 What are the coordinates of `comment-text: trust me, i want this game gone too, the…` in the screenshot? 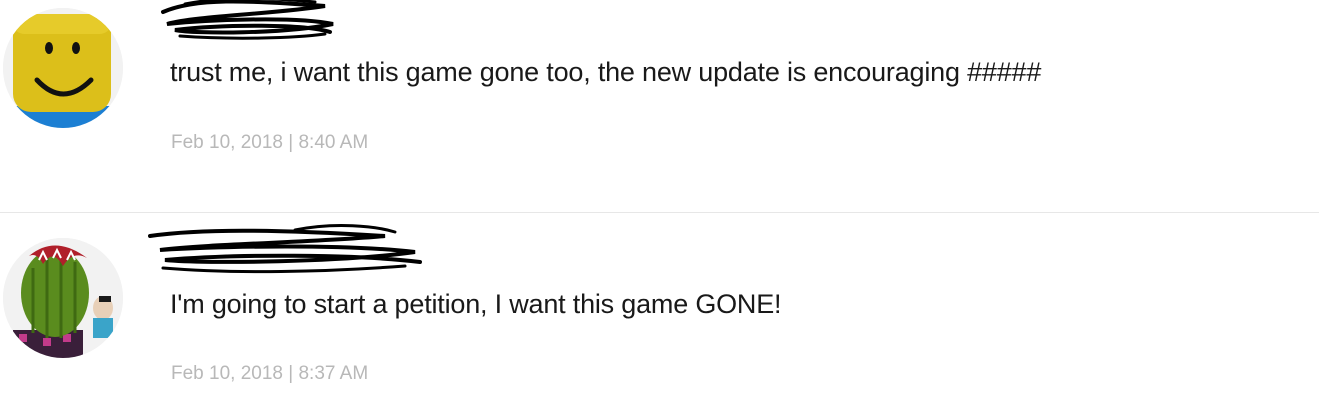 It's located at (606, 72).